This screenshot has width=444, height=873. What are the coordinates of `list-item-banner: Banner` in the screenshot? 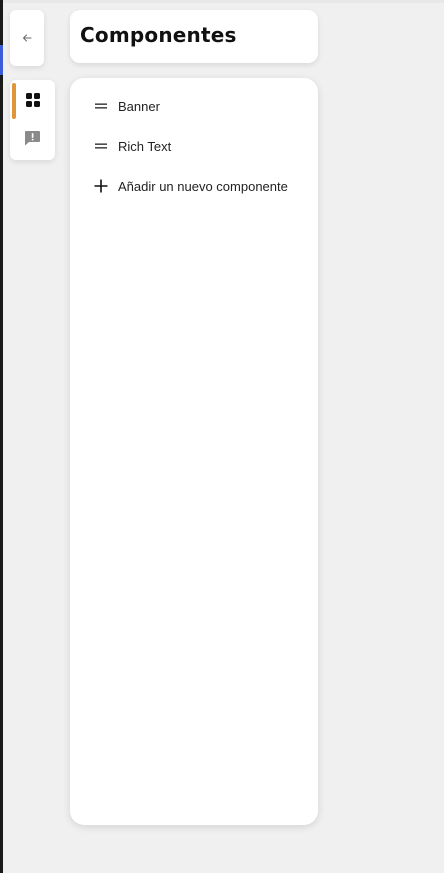 It's located at (127, 106).